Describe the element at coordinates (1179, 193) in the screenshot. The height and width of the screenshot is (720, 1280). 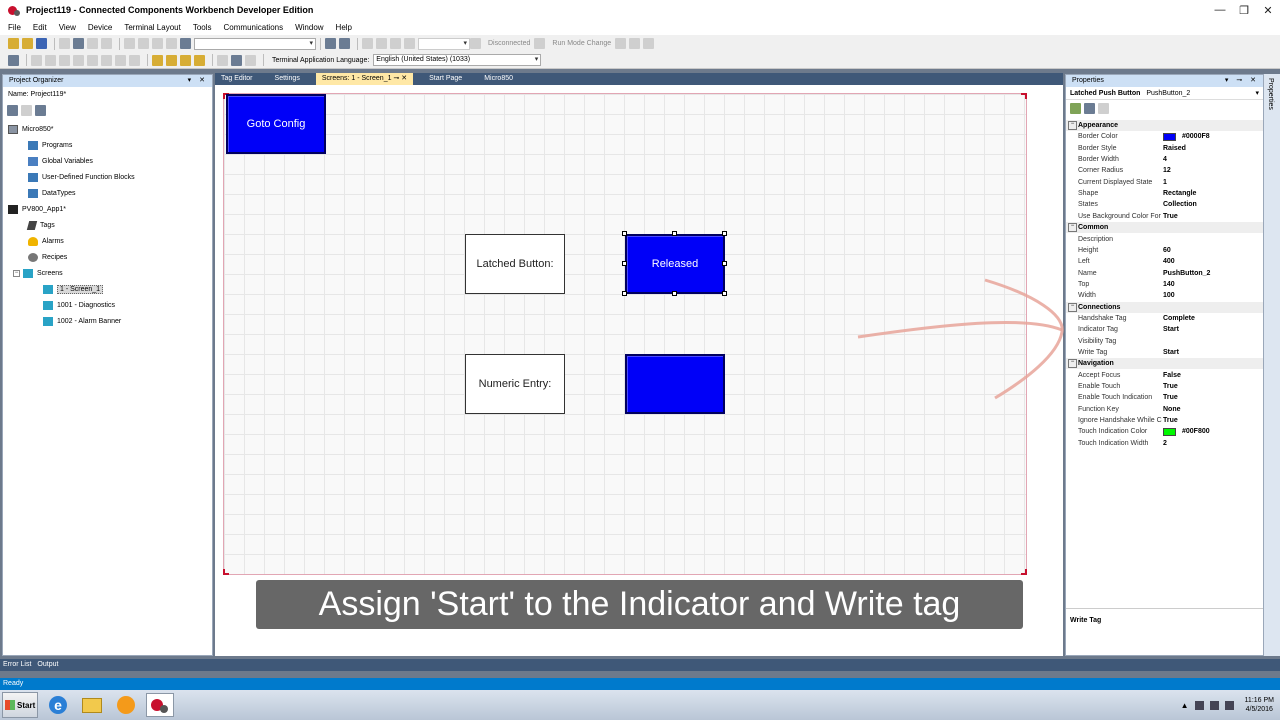
I see `property-value: Rectangle` at that location.